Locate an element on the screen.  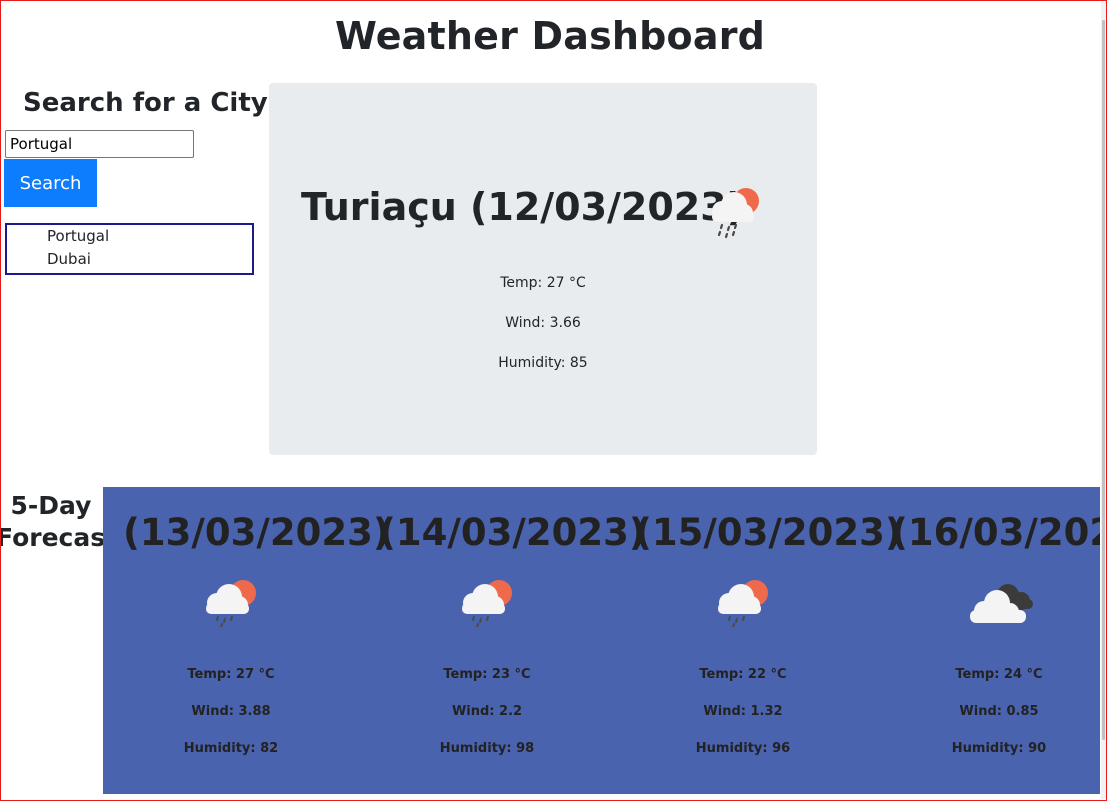
forecast-label: 5-Day Forecast: is located at coordinates (63, 522).